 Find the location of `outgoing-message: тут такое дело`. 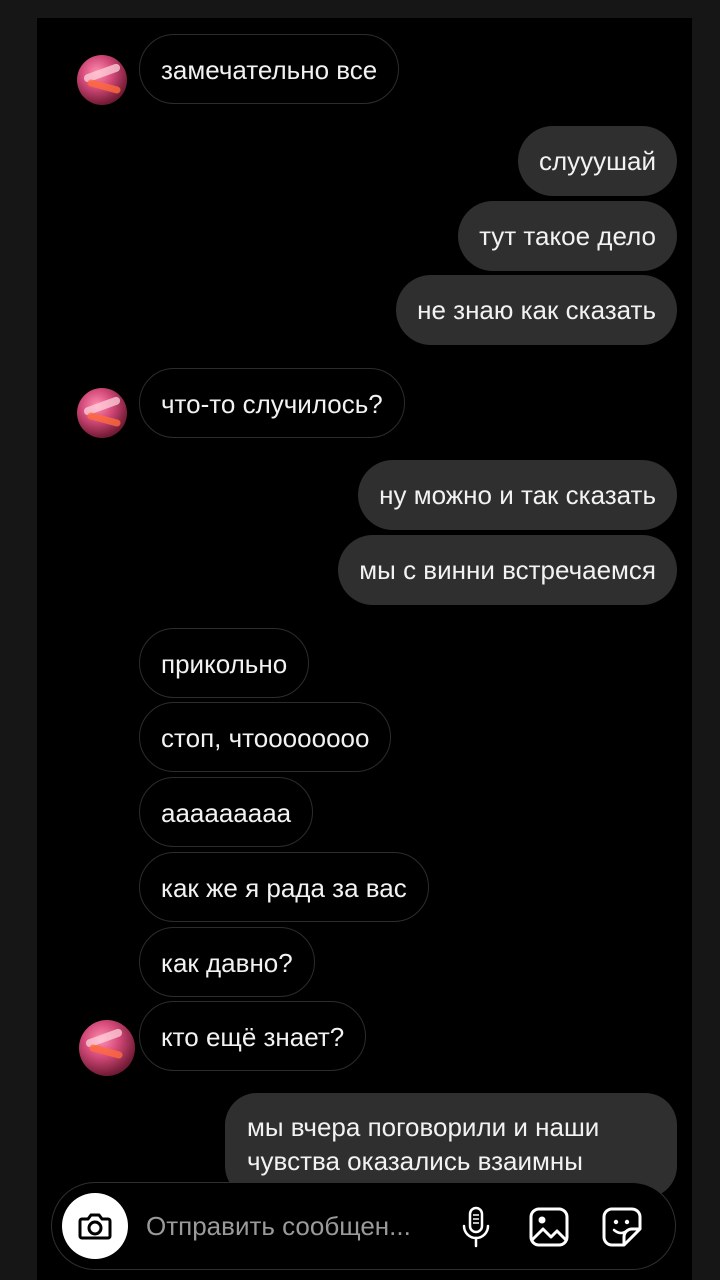

outgoing-message: тут такое дело is located at coordinates (567, 236).